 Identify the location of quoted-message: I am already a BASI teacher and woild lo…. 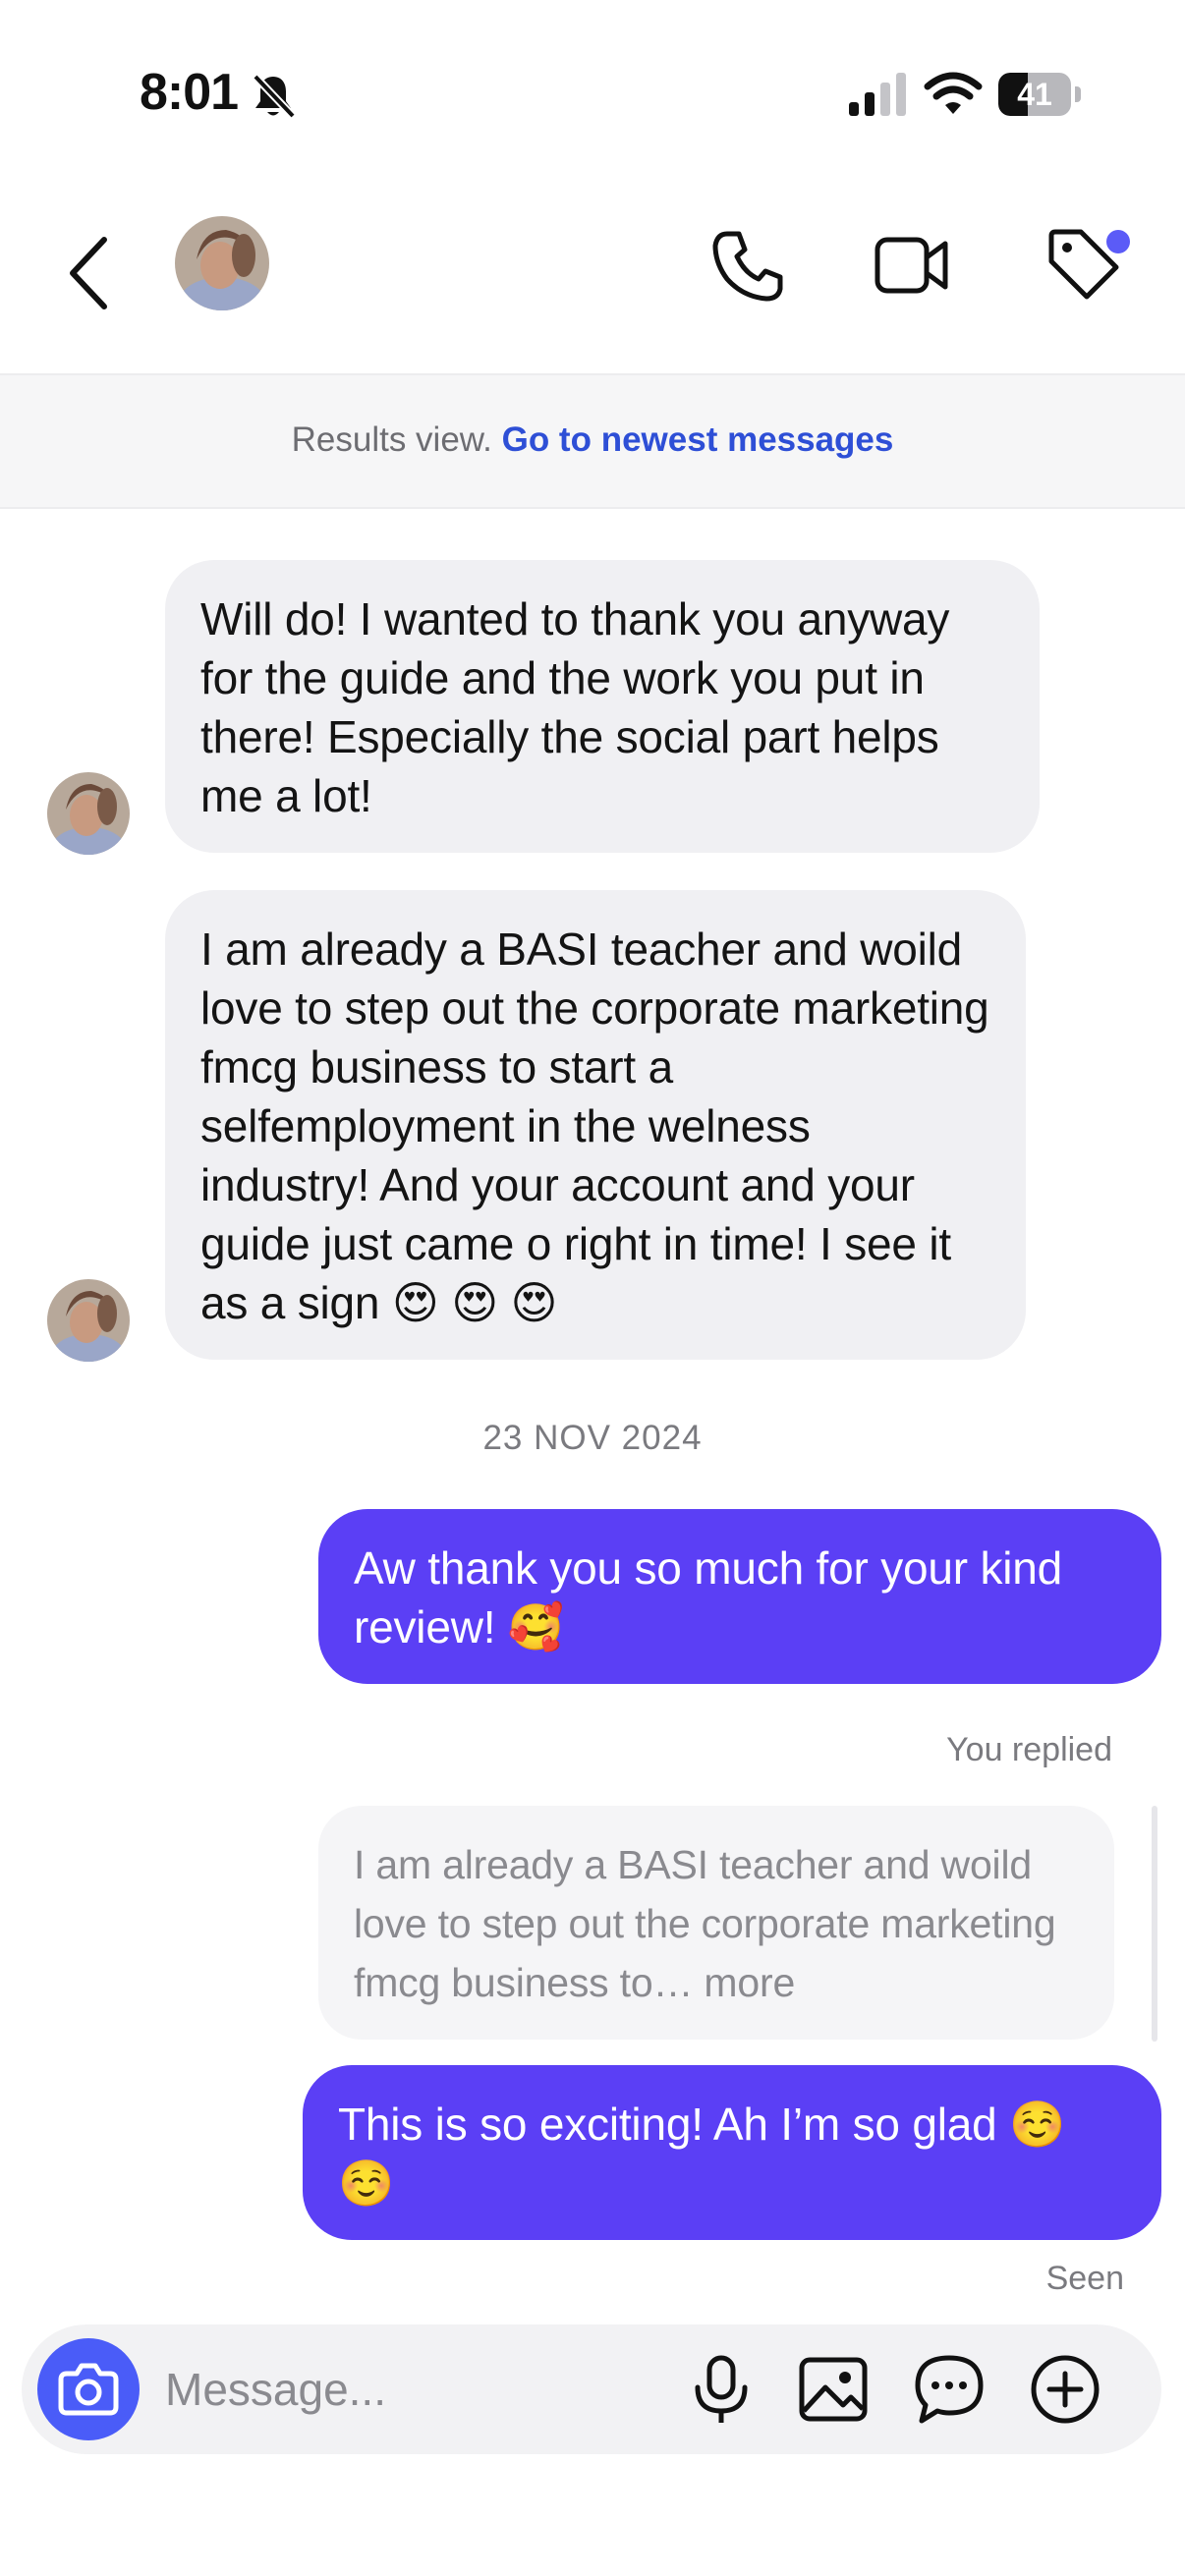
(716, 1923).